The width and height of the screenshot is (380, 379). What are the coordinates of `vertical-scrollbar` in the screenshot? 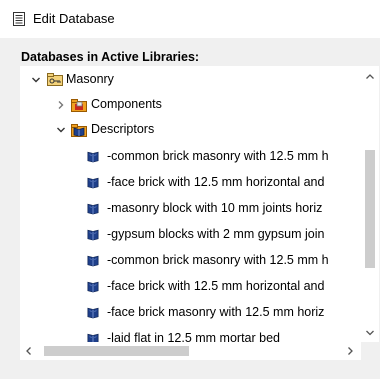 It's located at (370, 204).